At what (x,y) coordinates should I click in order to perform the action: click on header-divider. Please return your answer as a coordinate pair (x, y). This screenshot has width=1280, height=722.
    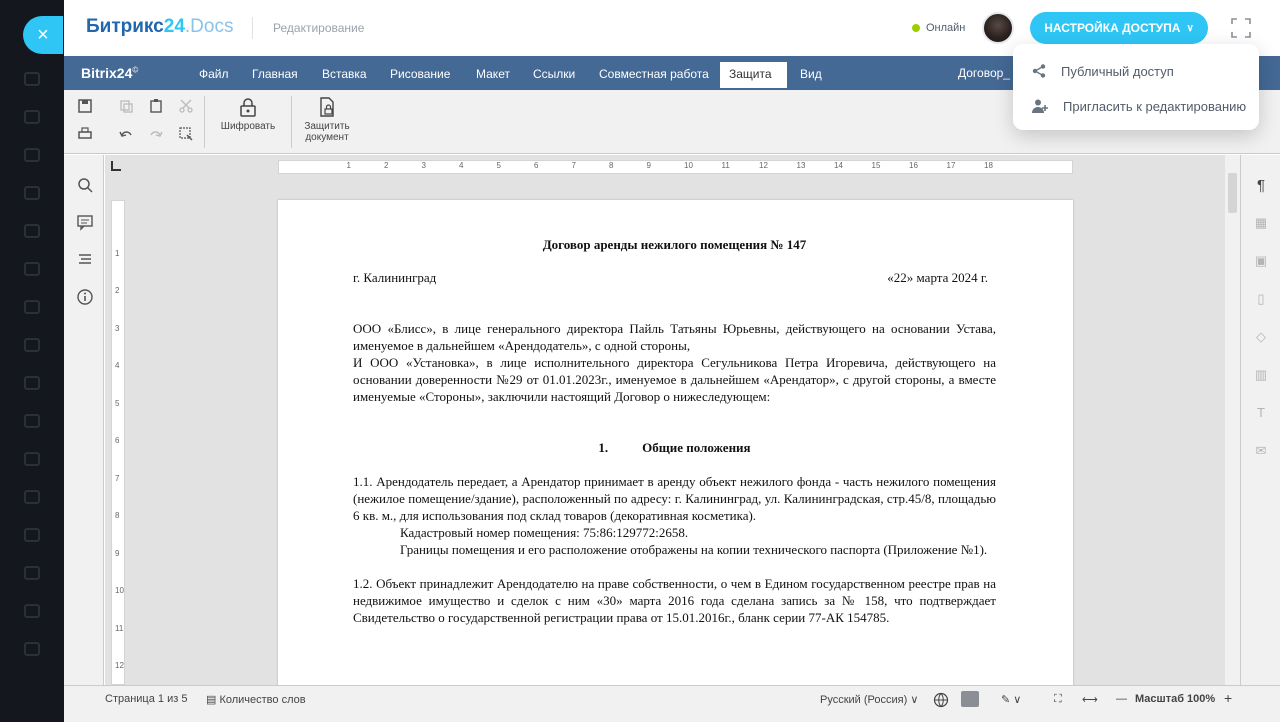
    Looking at the image, I should click on (252, 28).